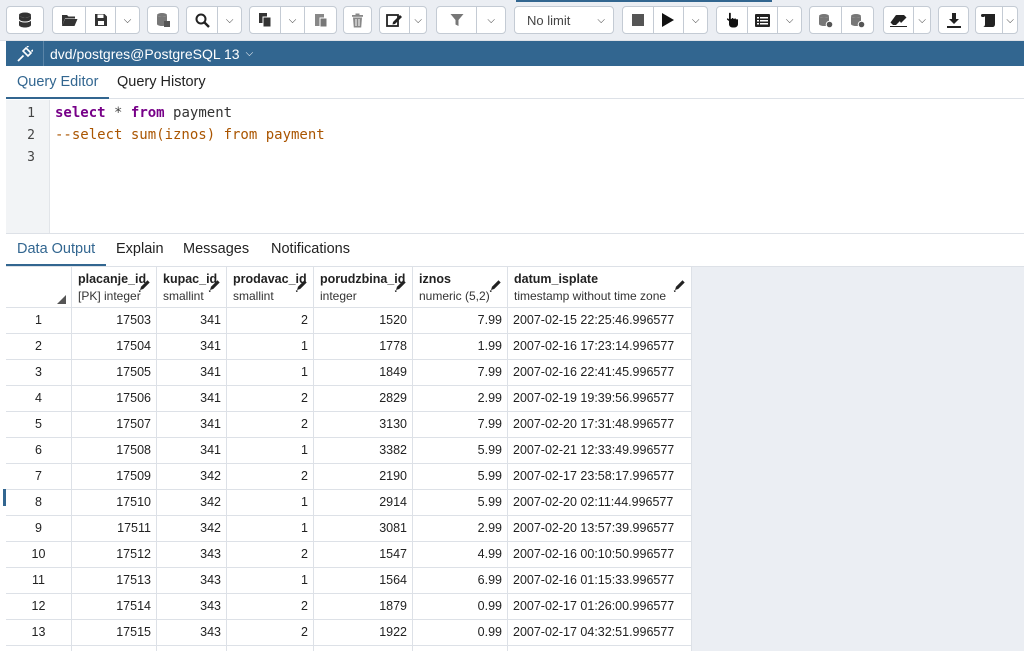  I want to click on tab-query-editor: Query Editor, so click(58, 82).